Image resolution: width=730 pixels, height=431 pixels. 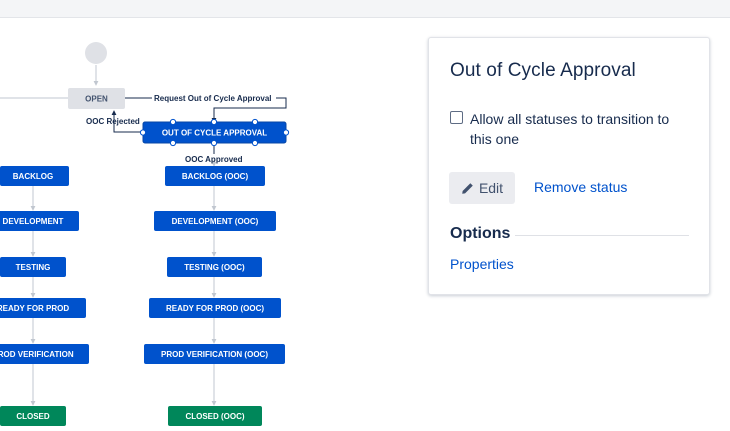 I want to click on status-ready-for-prod-ooc: READY FOR PROD (OOC), so click(x=215, y=308).